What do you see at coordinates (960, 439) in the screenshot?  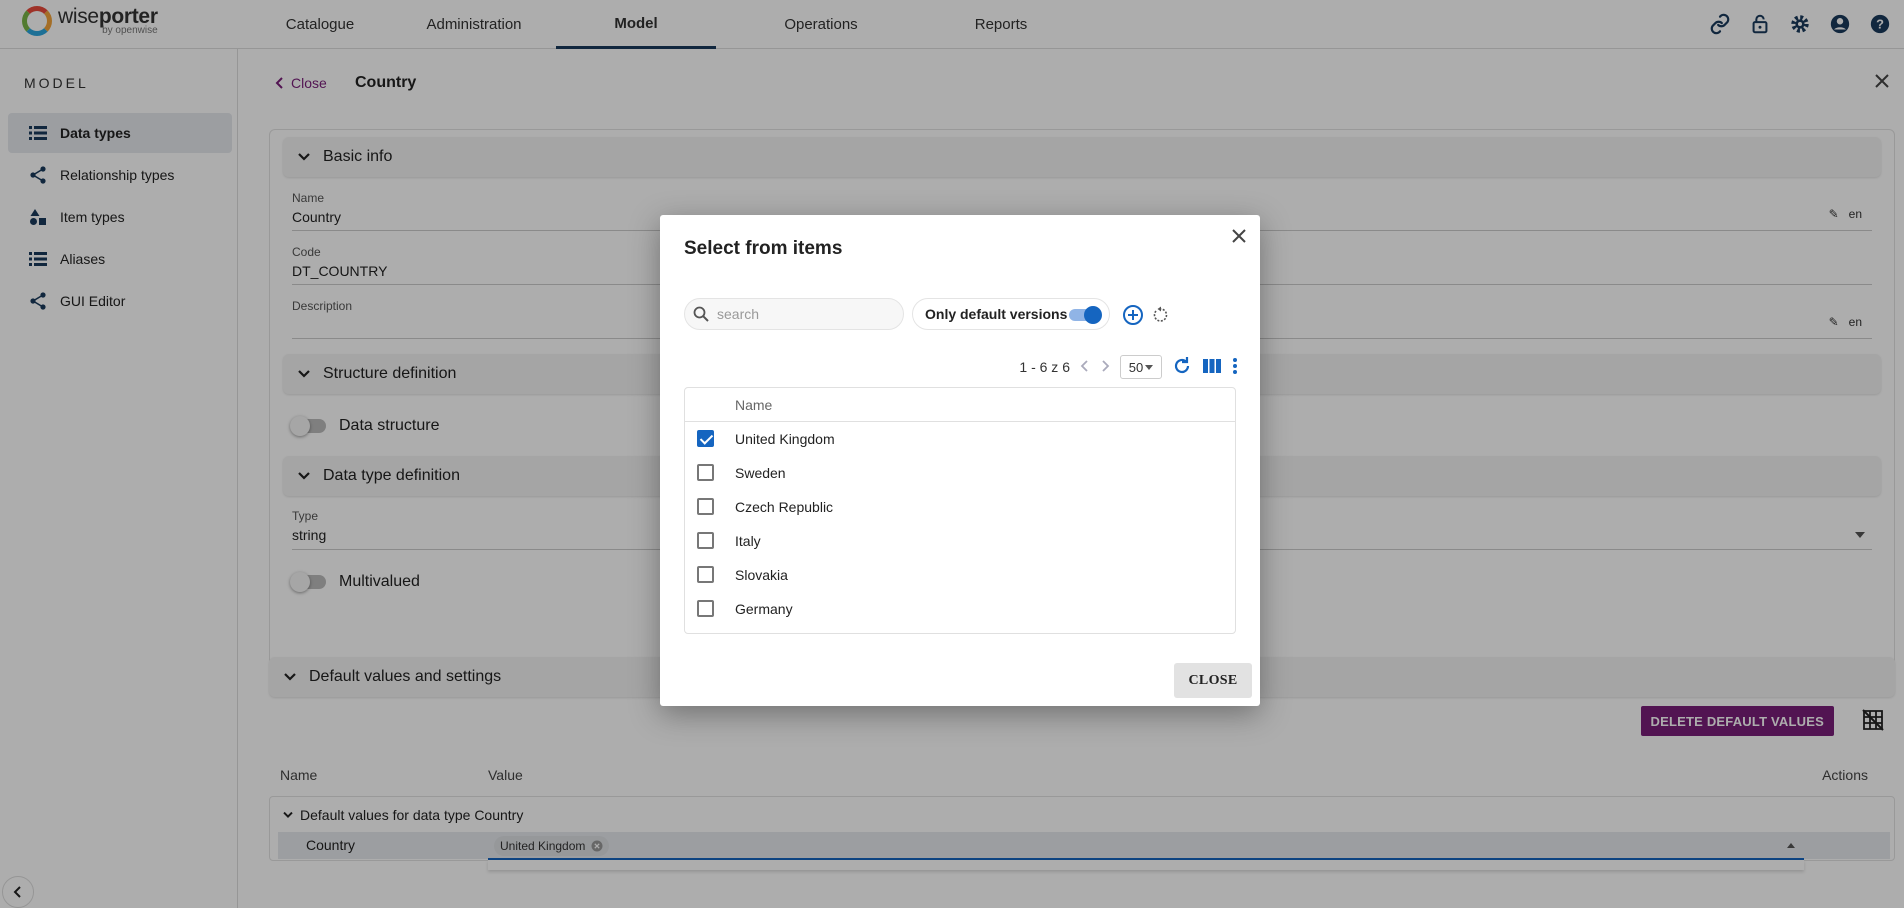 I see `table-row: United Kingdom` at bounding box center [960, 439].